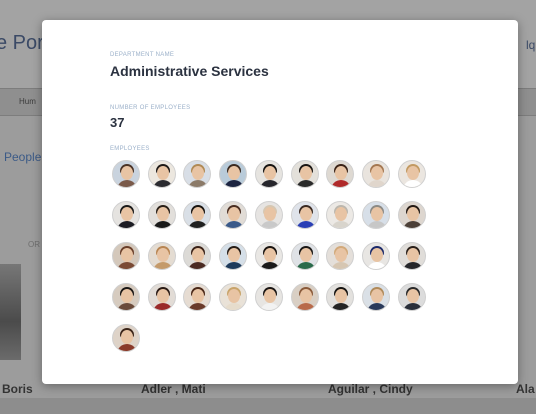  What do you see at coordinates (17, 389) in the screenshot?
I see `background-employee-name: Boris` at bounding box center [17, 389].